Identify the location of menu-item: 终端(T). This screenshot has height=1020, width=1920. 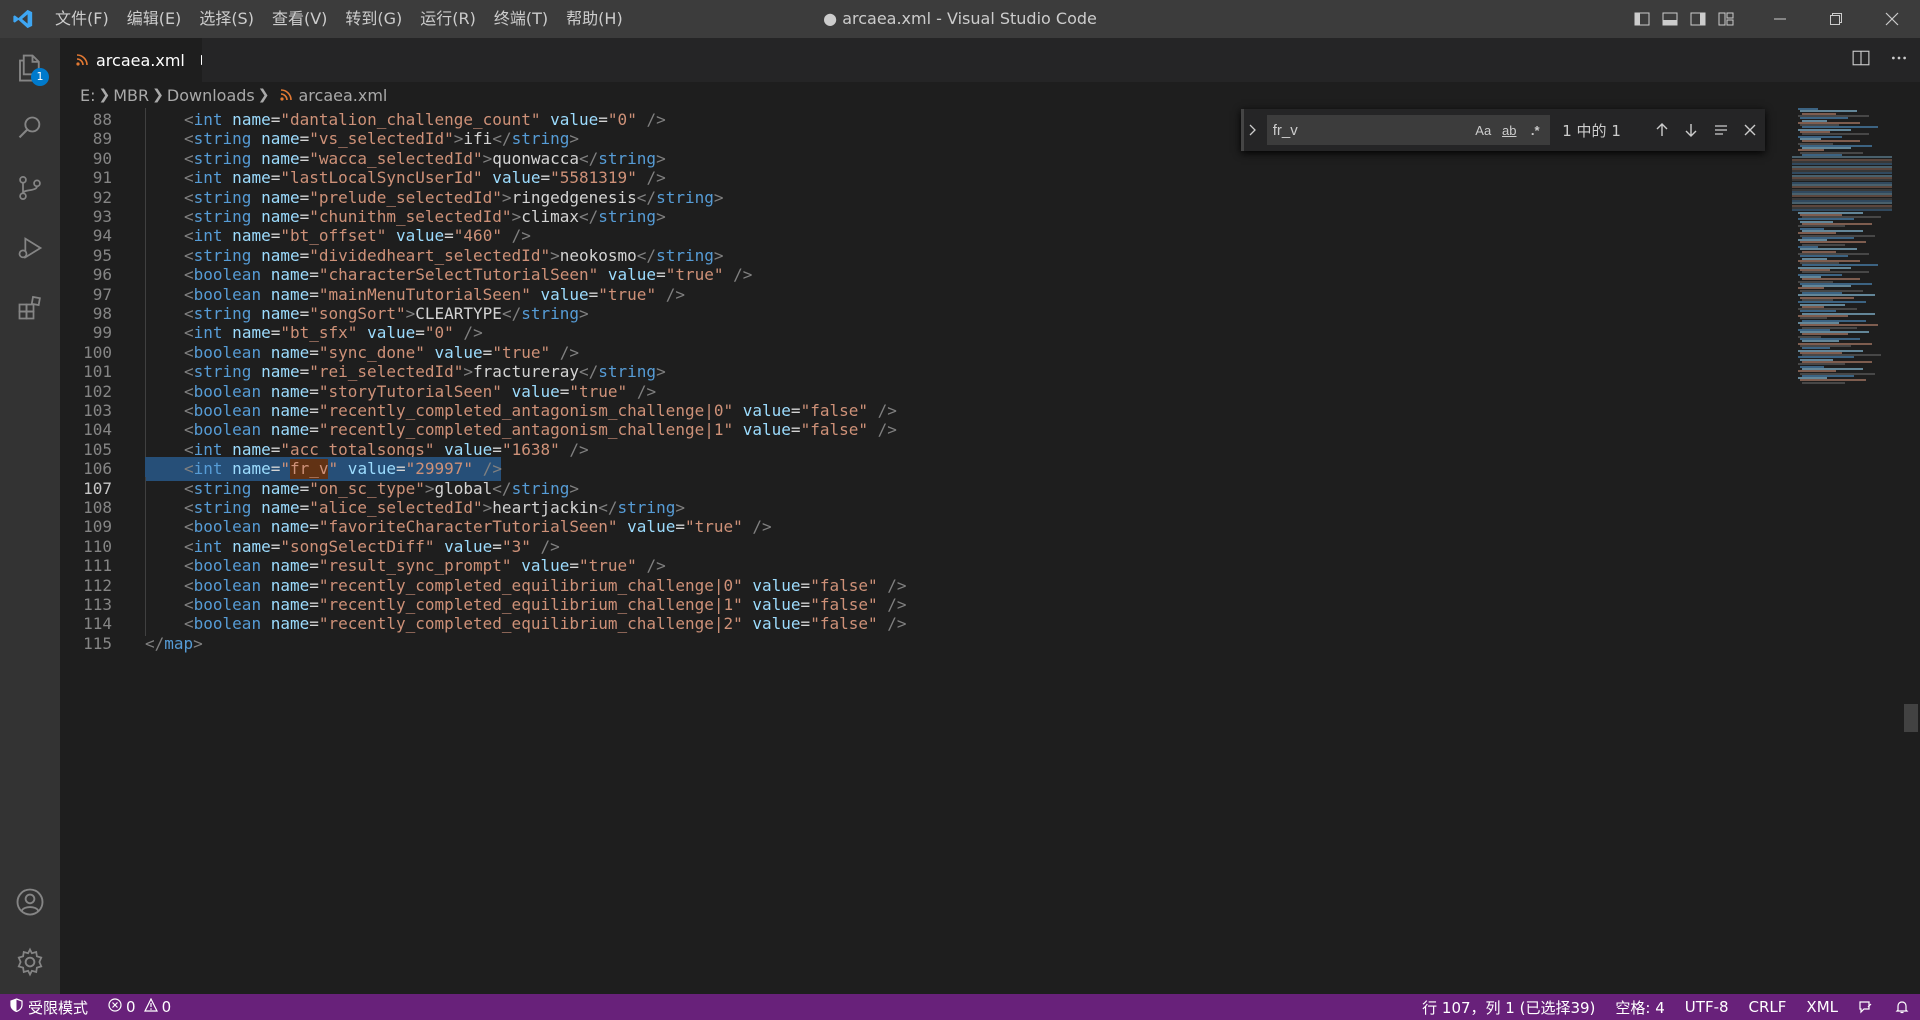
(521, 19).